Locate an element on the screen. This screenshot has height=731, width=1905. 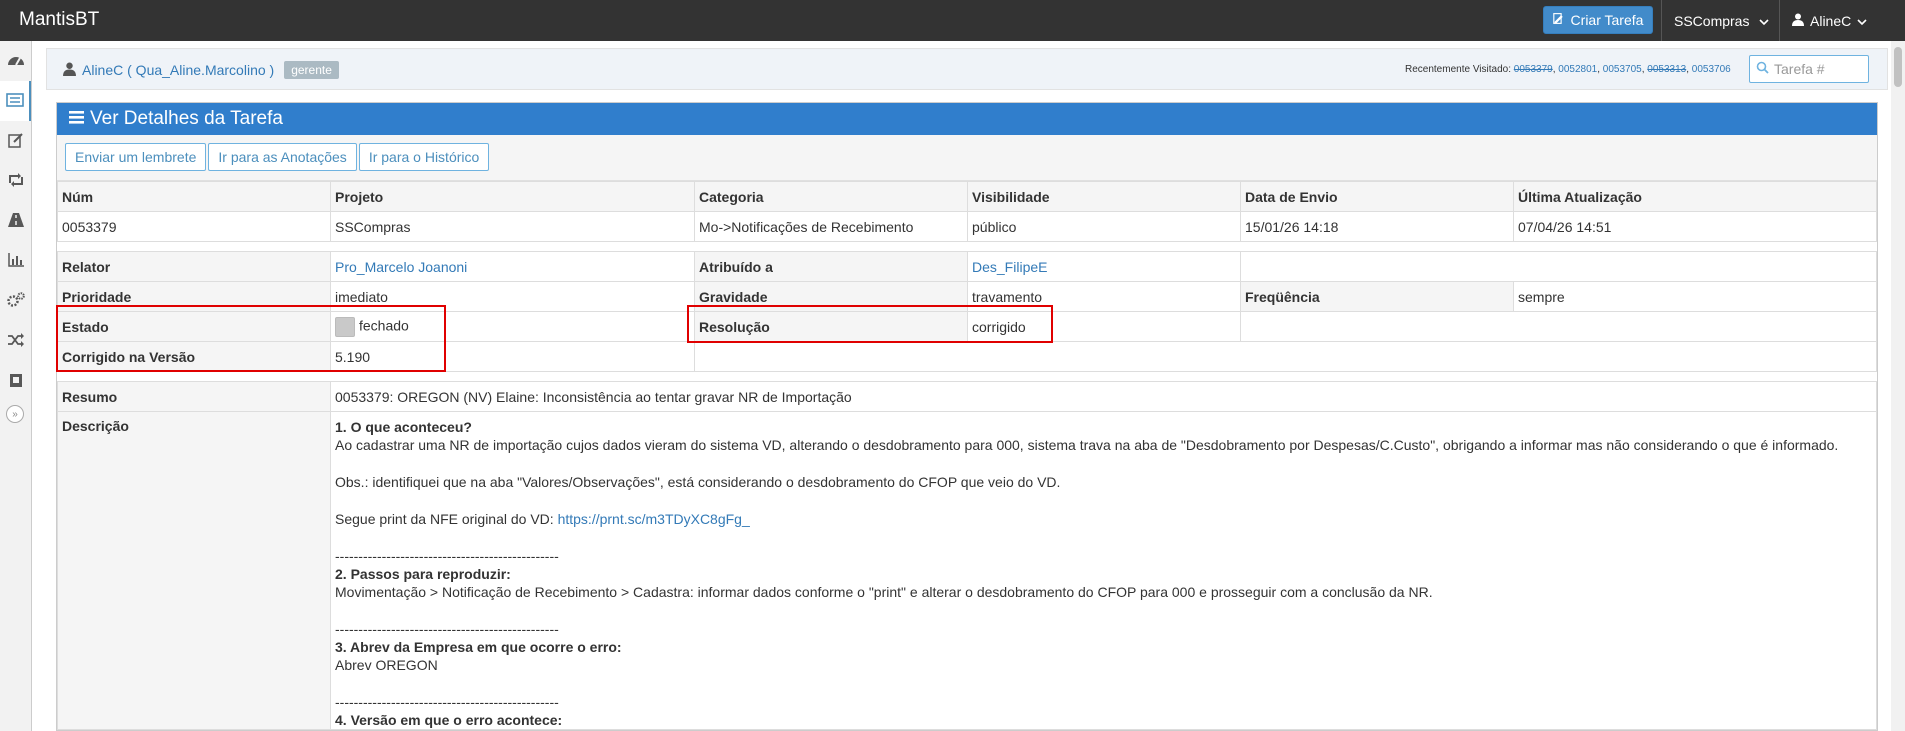
value-num: 0053379 is located at coordinates (194, 226).